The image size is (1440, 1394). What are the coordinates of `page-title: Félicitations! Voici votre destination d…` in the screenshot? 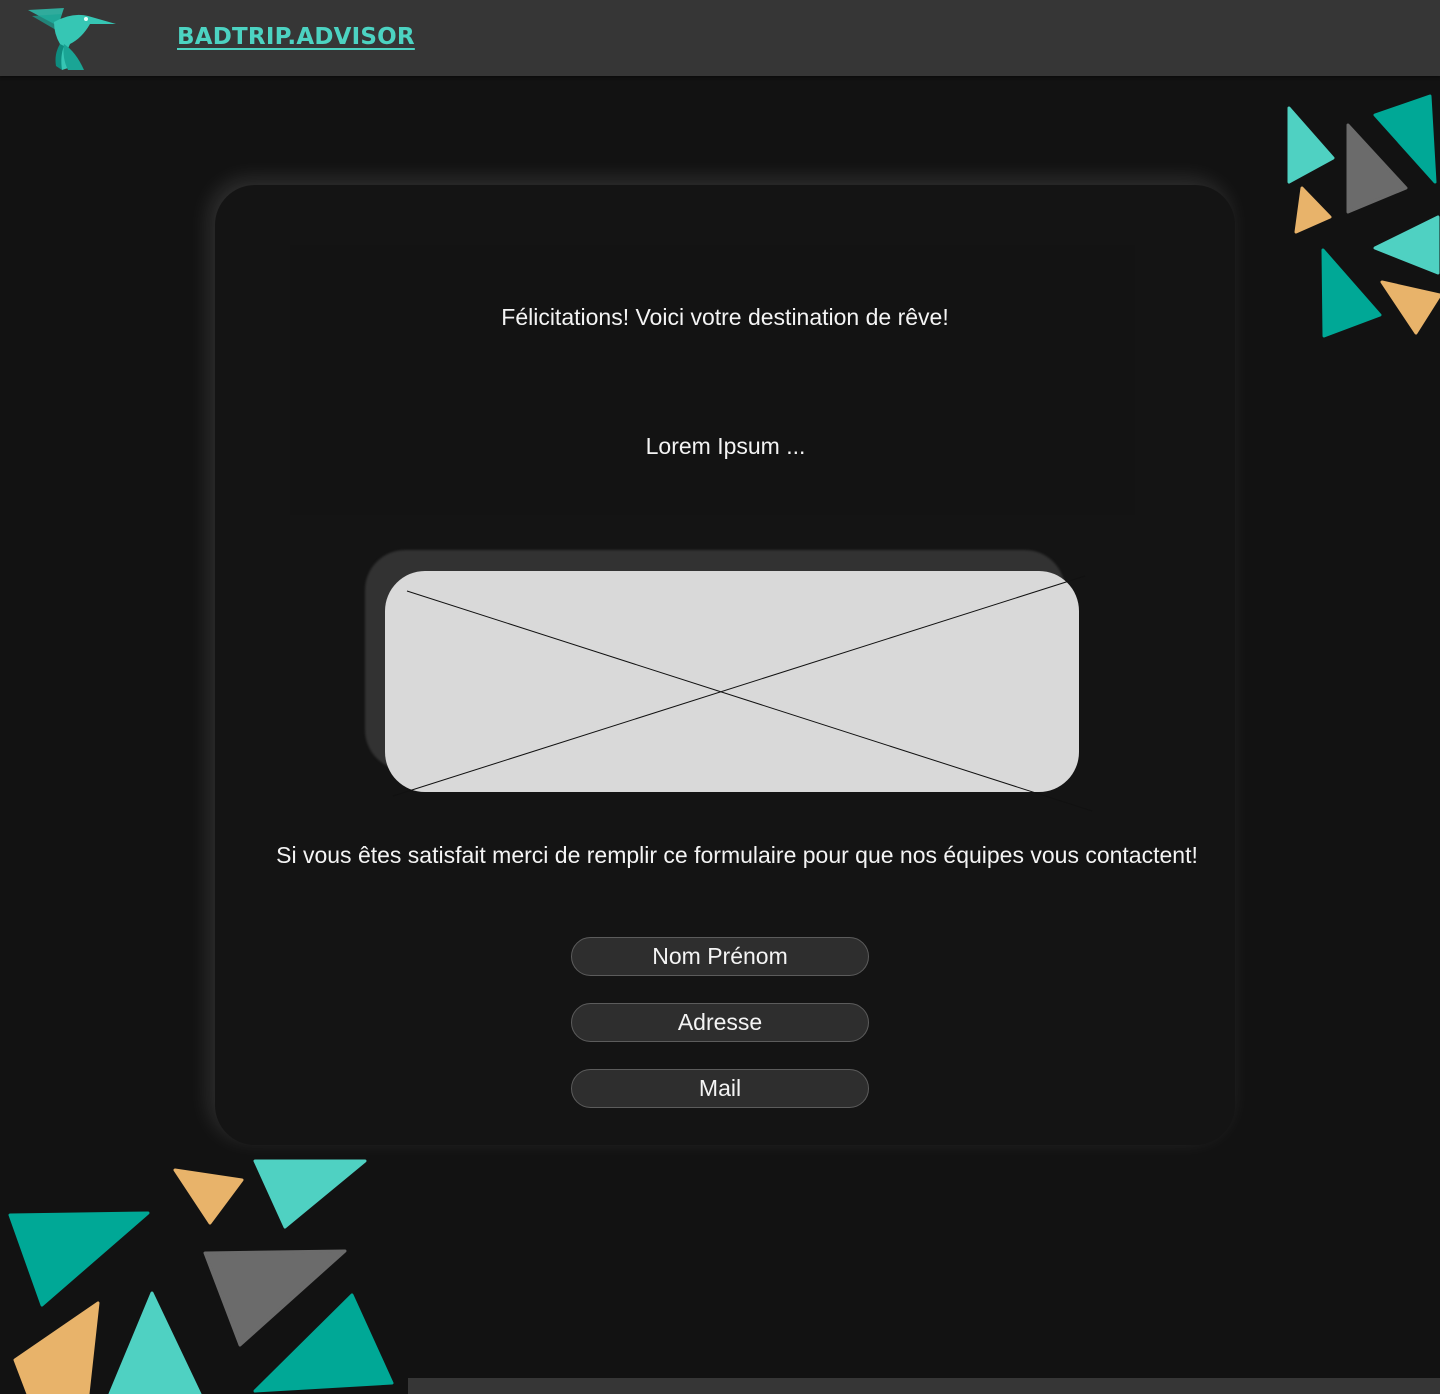 It's located at (725, 317).